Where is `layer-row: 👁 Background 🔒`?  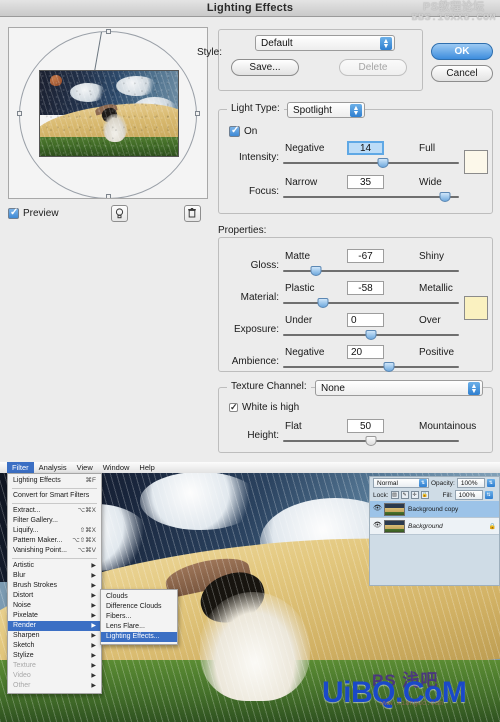 layer-row: 👁 Background 🔒 is located at coordinates (434, 526).